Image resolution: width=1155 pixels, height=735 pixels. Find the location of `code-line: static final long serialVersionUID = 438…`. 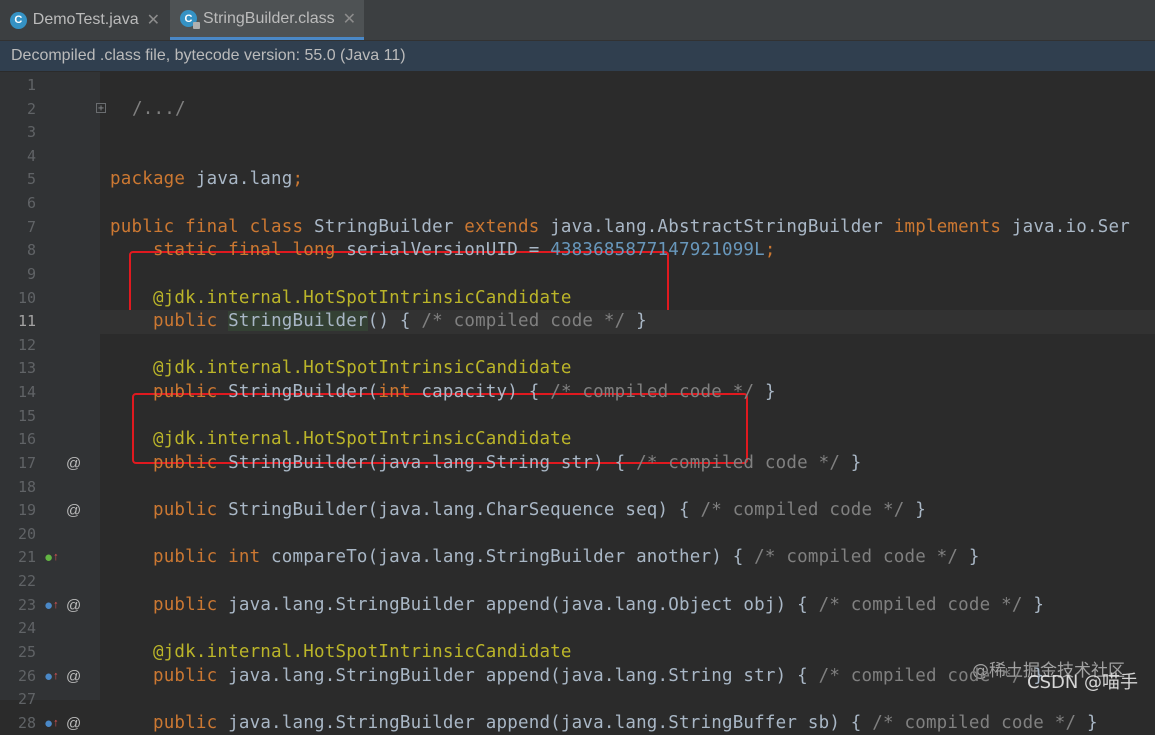

code-line: static final long serialVersionUID = 438… is located at coordinates (443, 251).